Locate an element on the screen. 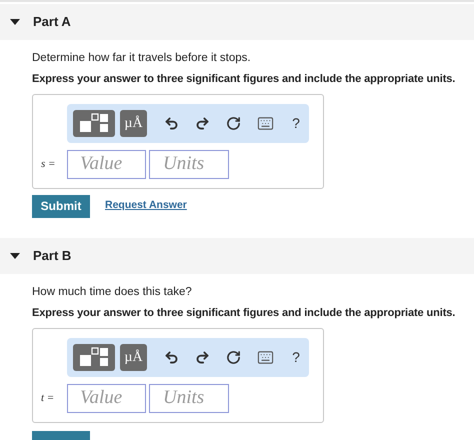 The image size is (474, 440). submit-button: Submit is located at coordinates (61, 206).